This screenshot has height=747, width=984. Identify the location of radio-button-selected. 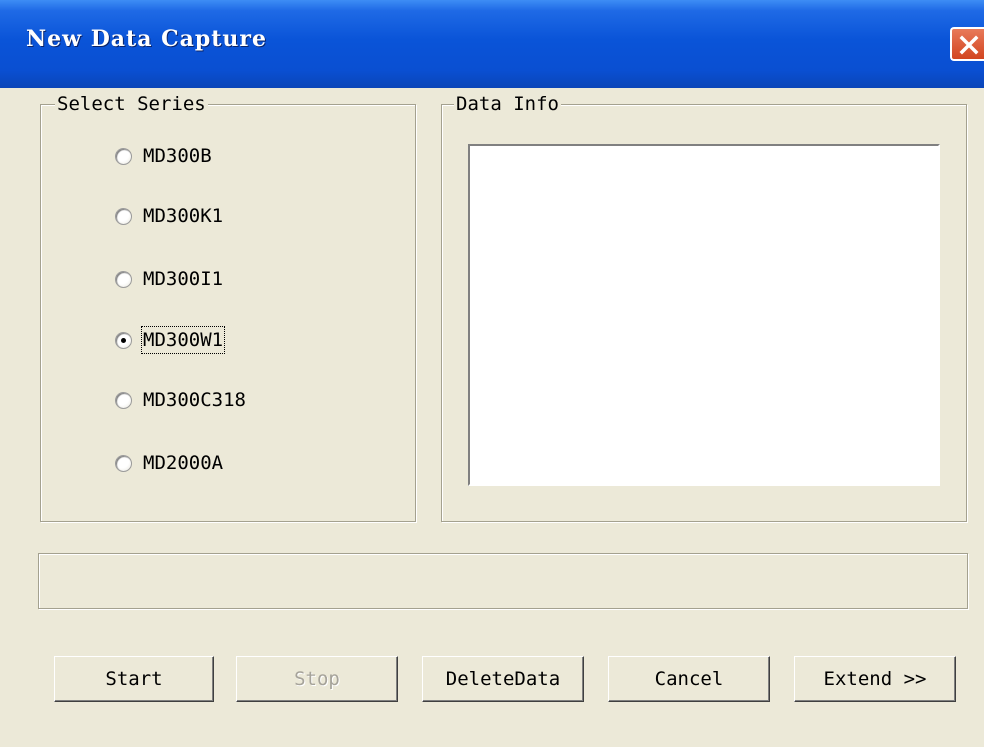
(123, 340).